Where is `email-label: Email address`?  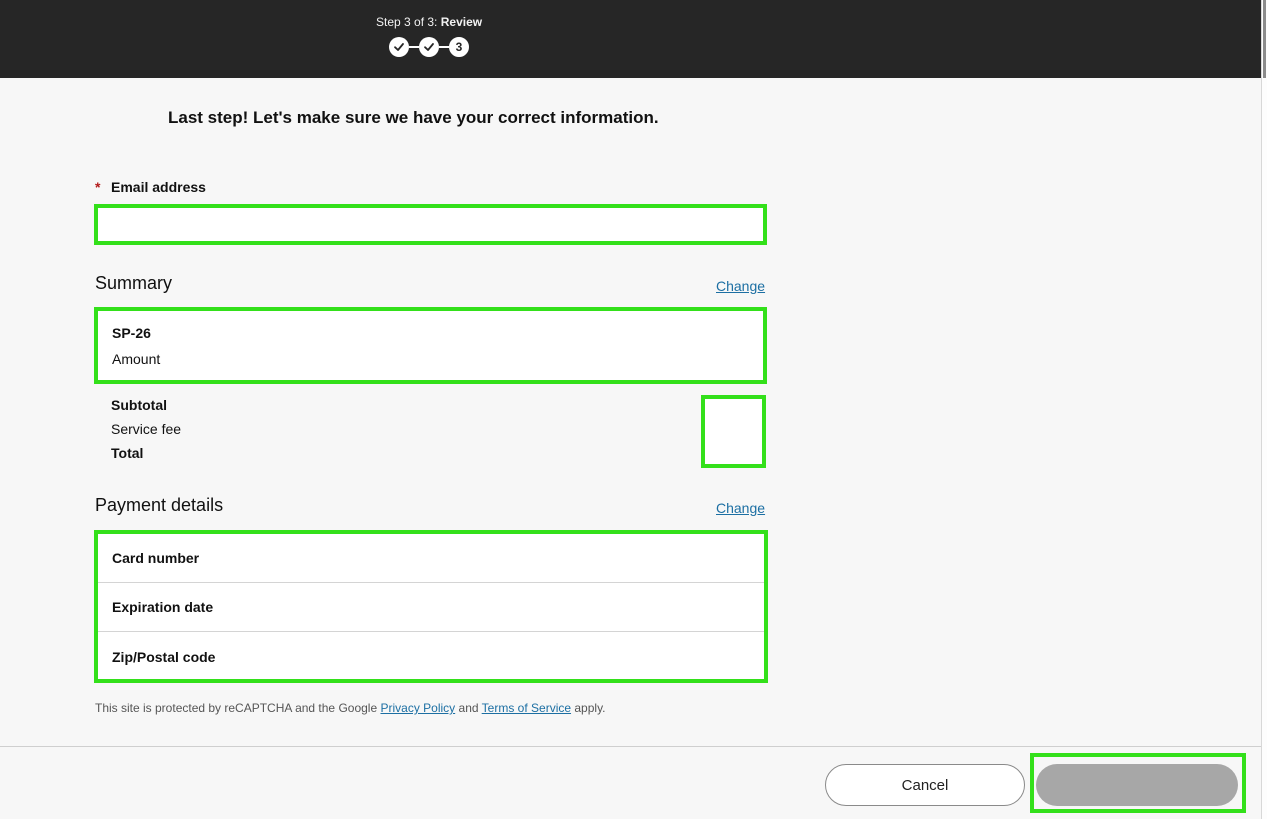
email-label: Email address is located at coordinates (158, 187).